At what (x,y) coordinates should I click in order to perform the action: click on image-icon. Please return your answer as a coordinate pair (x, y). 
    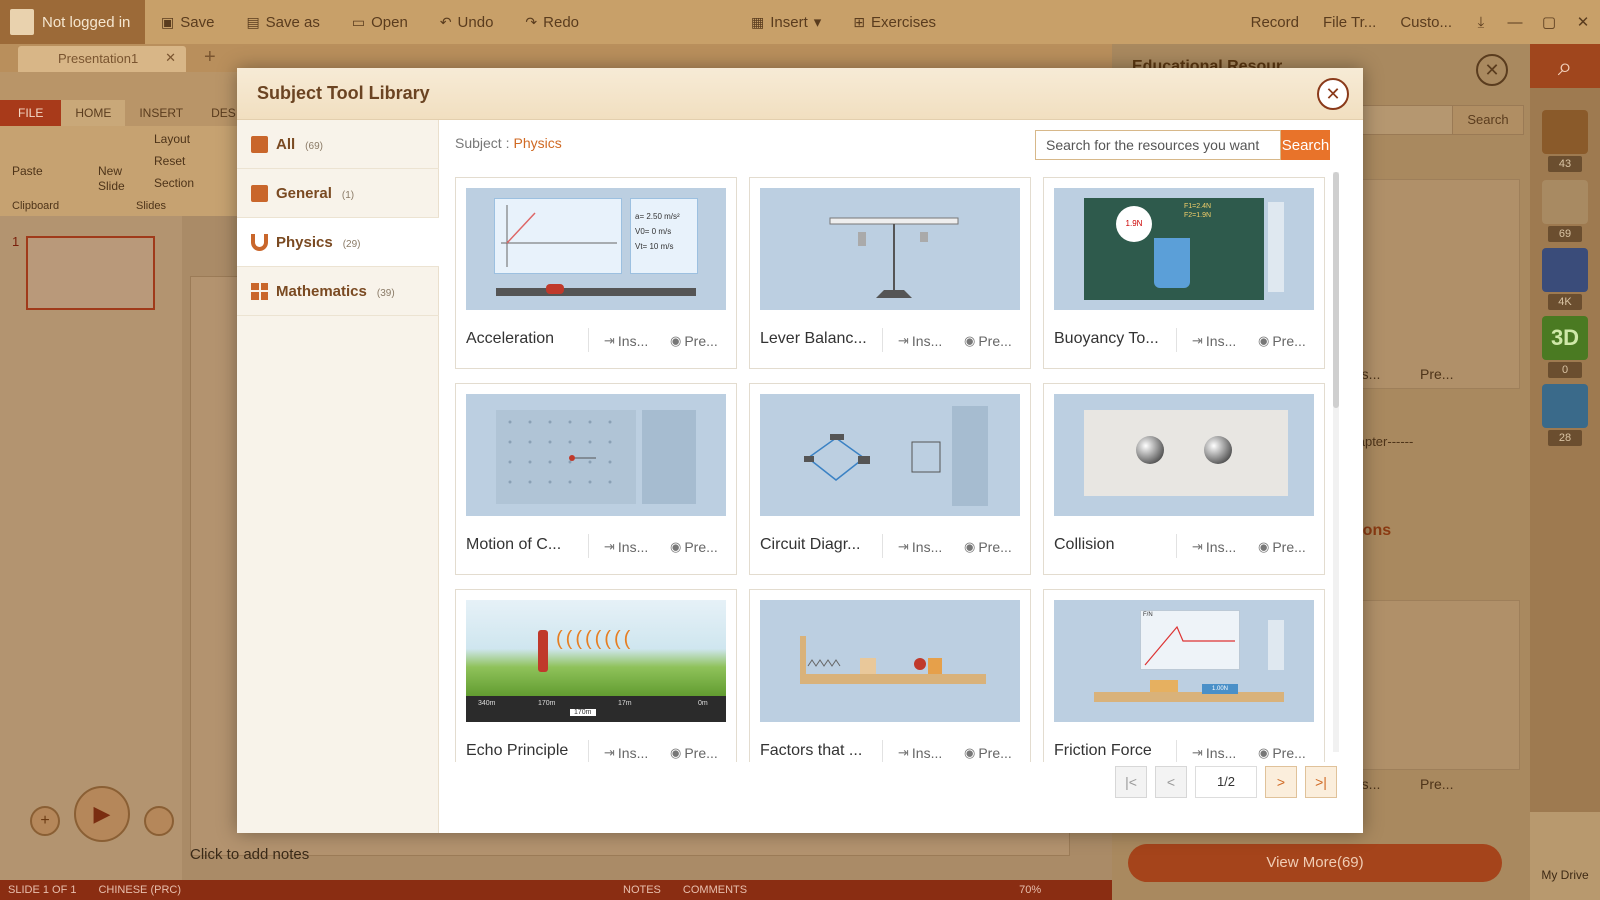
    Looking at the image, I should click on (1565, 406).